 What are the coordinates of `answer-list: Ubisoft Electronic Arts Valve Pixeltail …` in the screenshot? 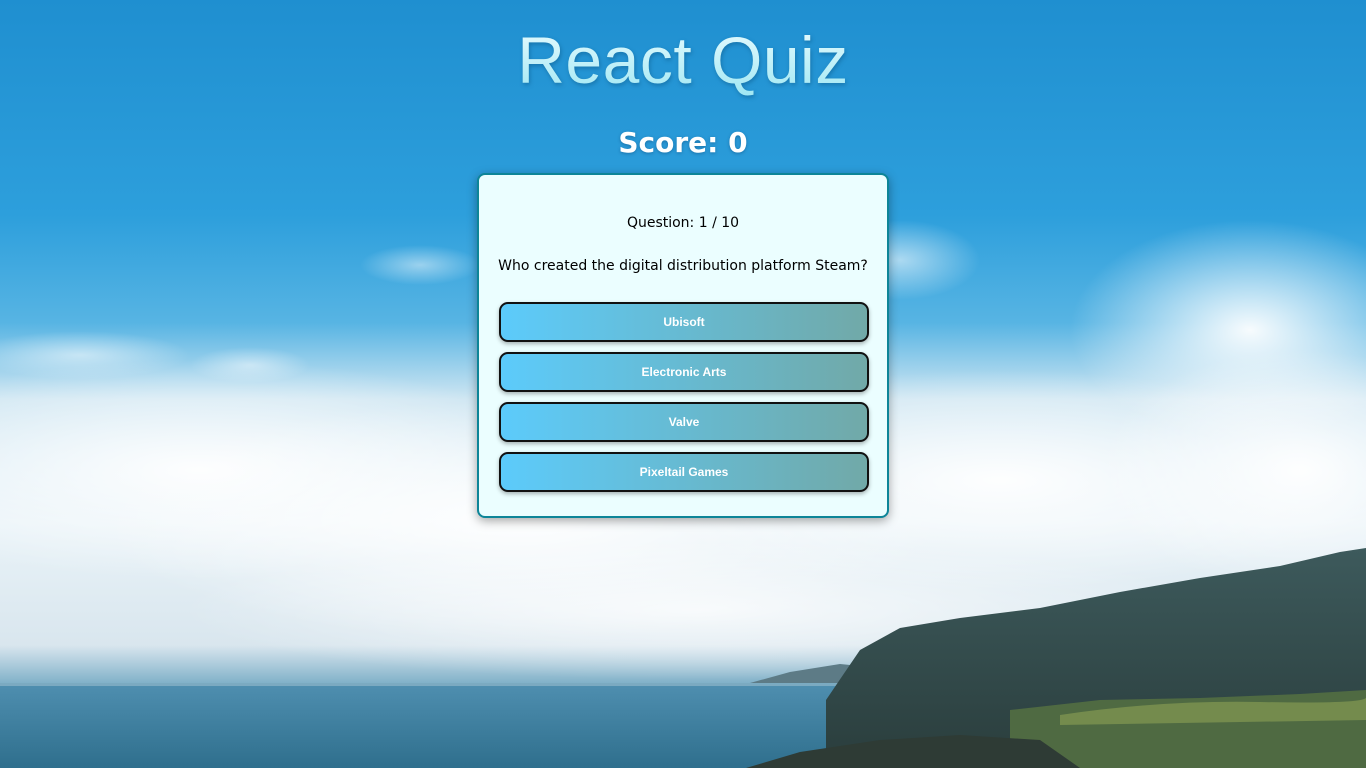 It's located at (684, 402).